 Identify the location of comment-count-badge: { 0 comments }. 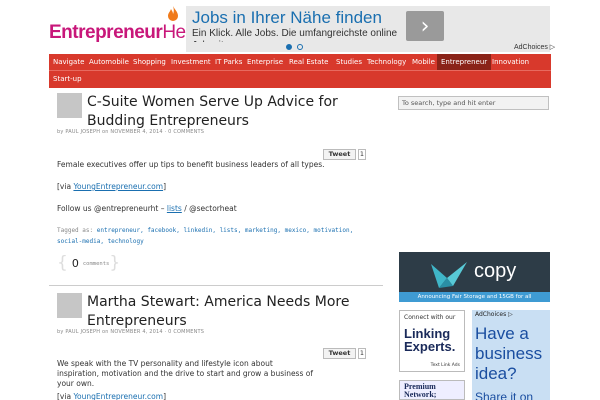
(88, 263).